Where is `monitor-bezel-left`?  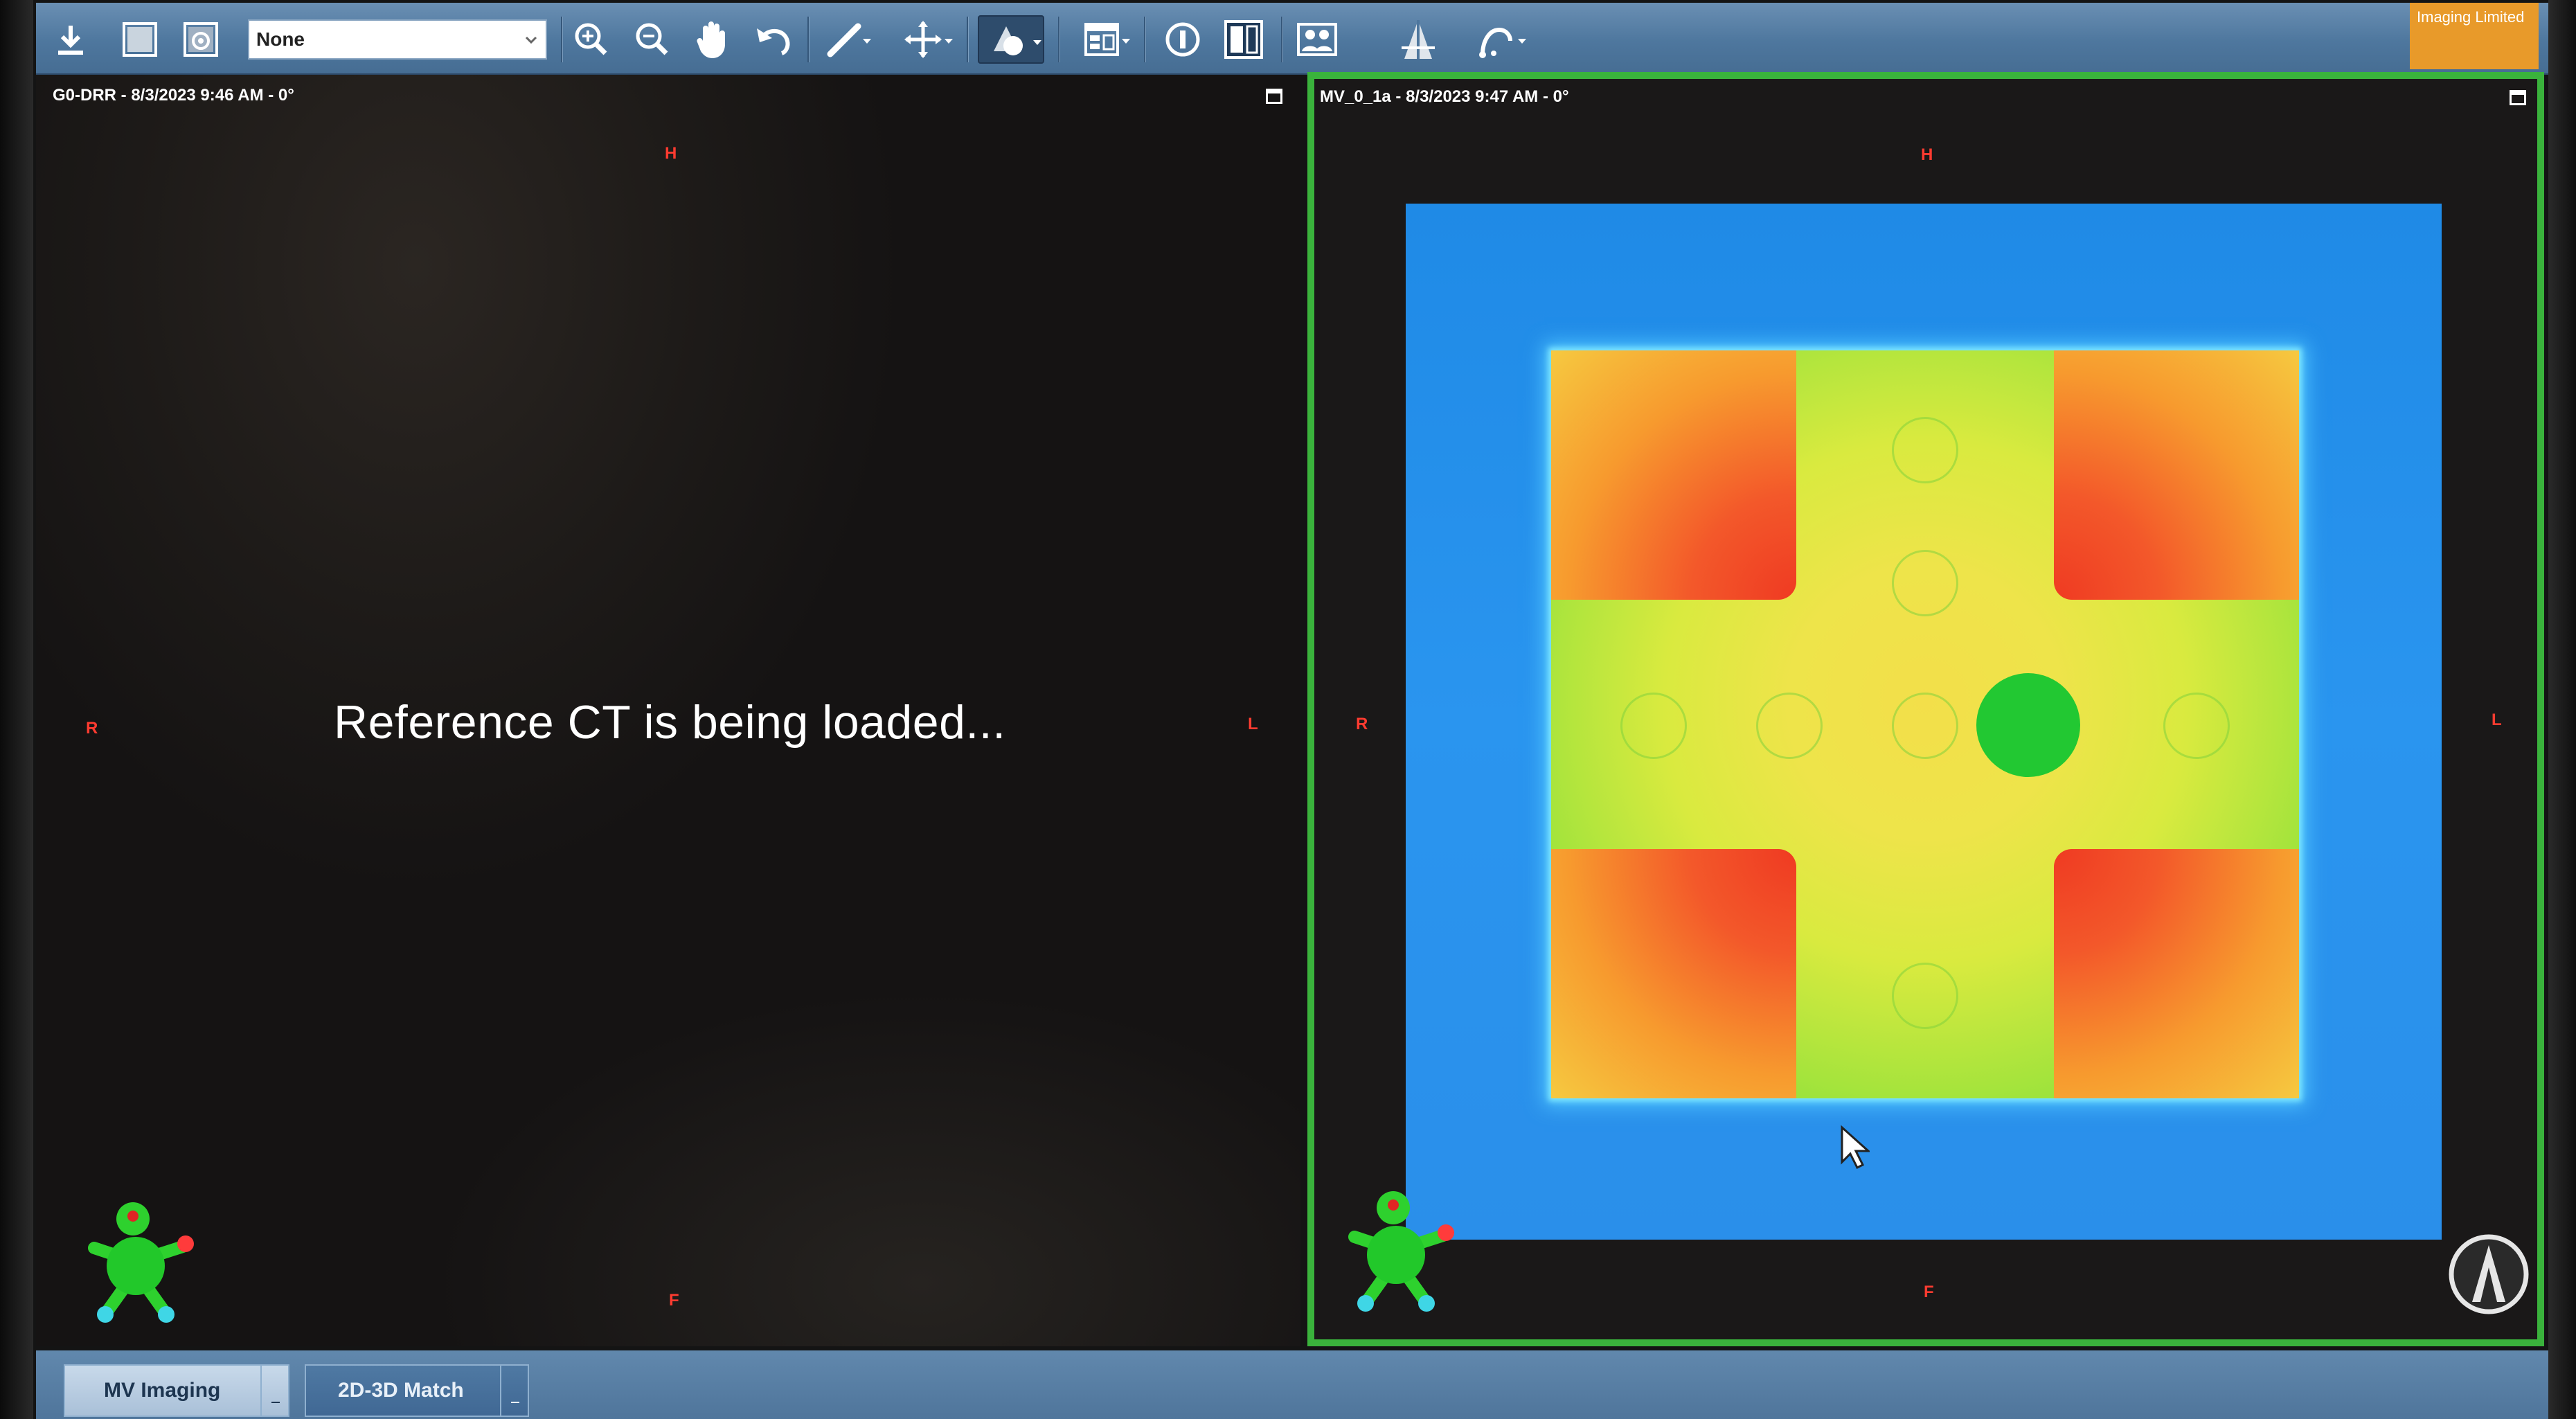 monitor-bezel-left is located at coordinates (16, 709).